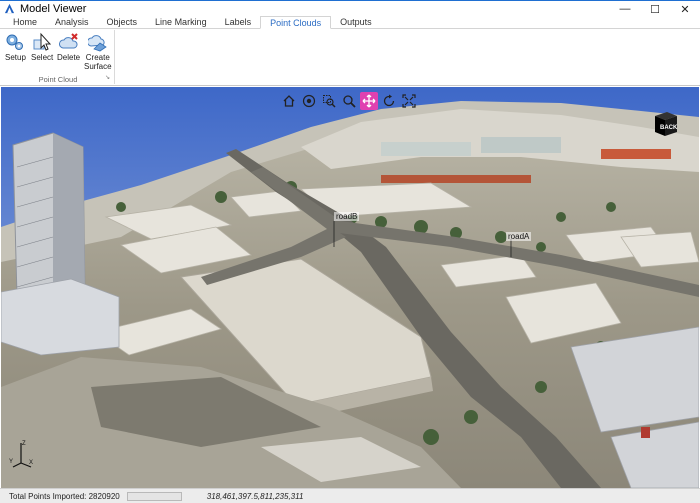 Image resolution: width=700 pixels, height=503 pixels. I want to click on group-label: Point Cloud, so click(58, 79).